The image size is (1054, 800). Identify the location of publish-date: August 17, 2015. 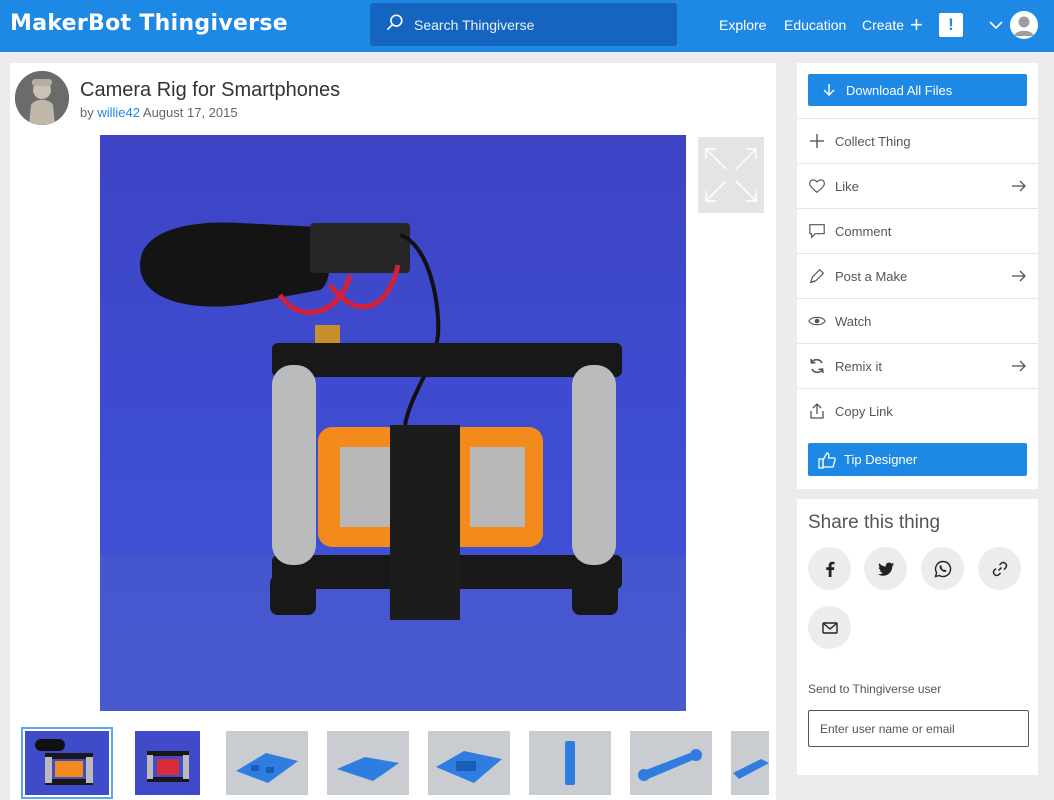
(190, 112).